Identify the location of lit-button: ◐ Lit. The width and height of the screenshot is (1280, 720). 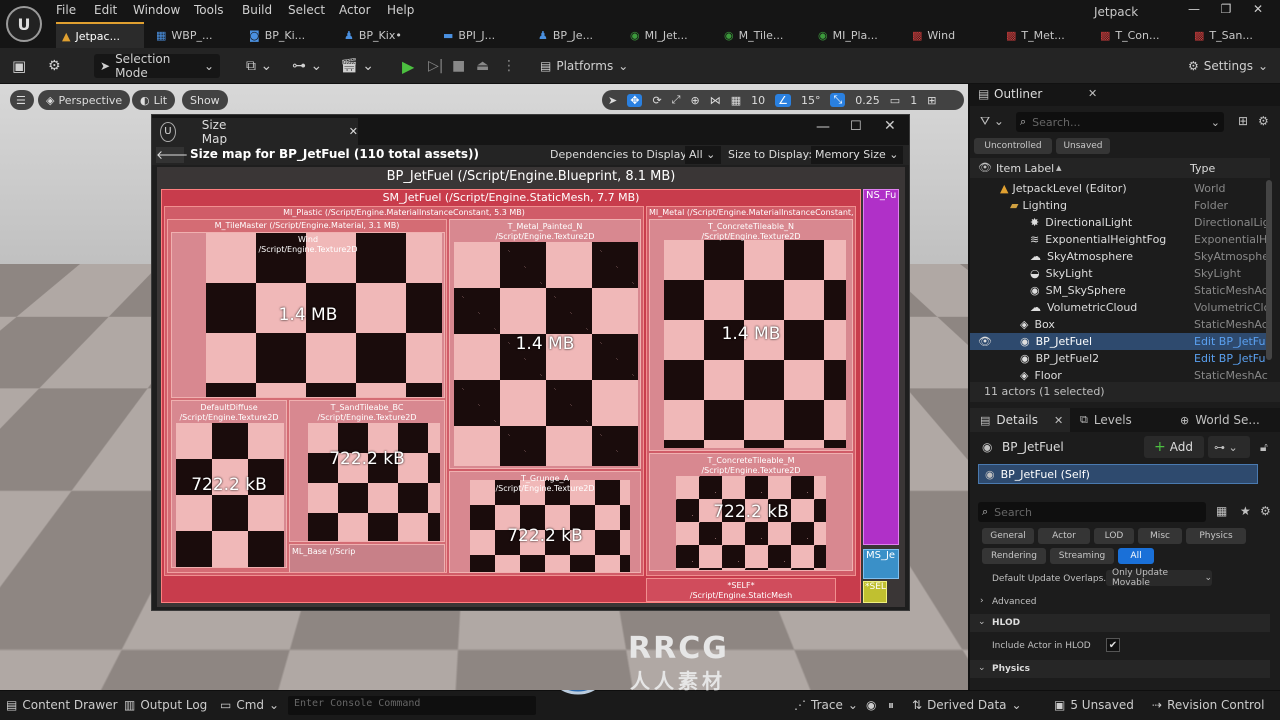
(154, 100).